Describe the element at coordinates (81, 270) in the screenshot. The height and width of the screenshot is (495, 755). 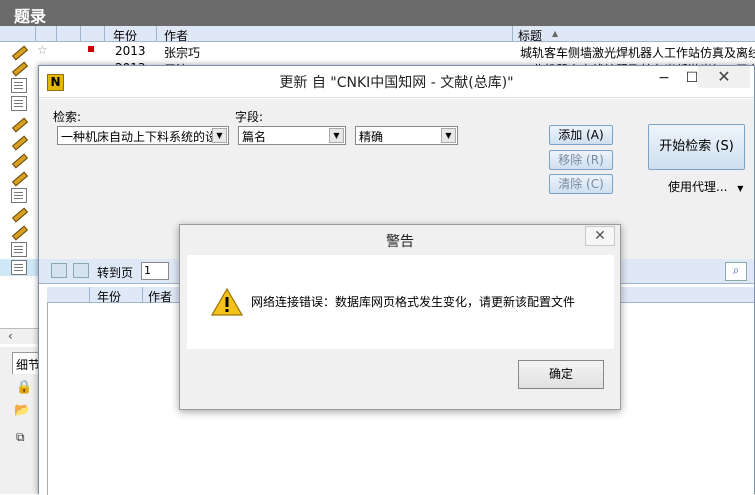
I see `next-page-icon` at that location.